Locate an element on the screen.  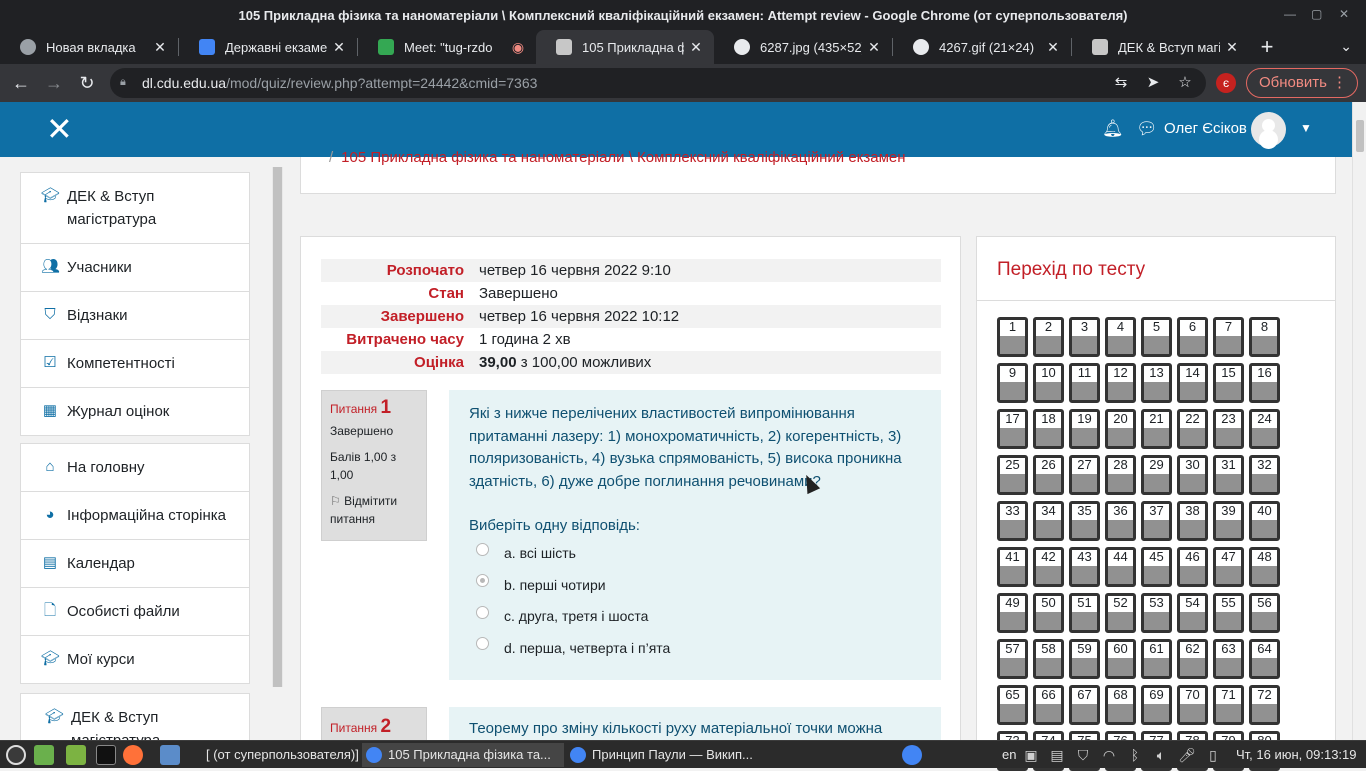
answer-option-c: c. друга, третя і шоста is located at coordinates (695, 617).